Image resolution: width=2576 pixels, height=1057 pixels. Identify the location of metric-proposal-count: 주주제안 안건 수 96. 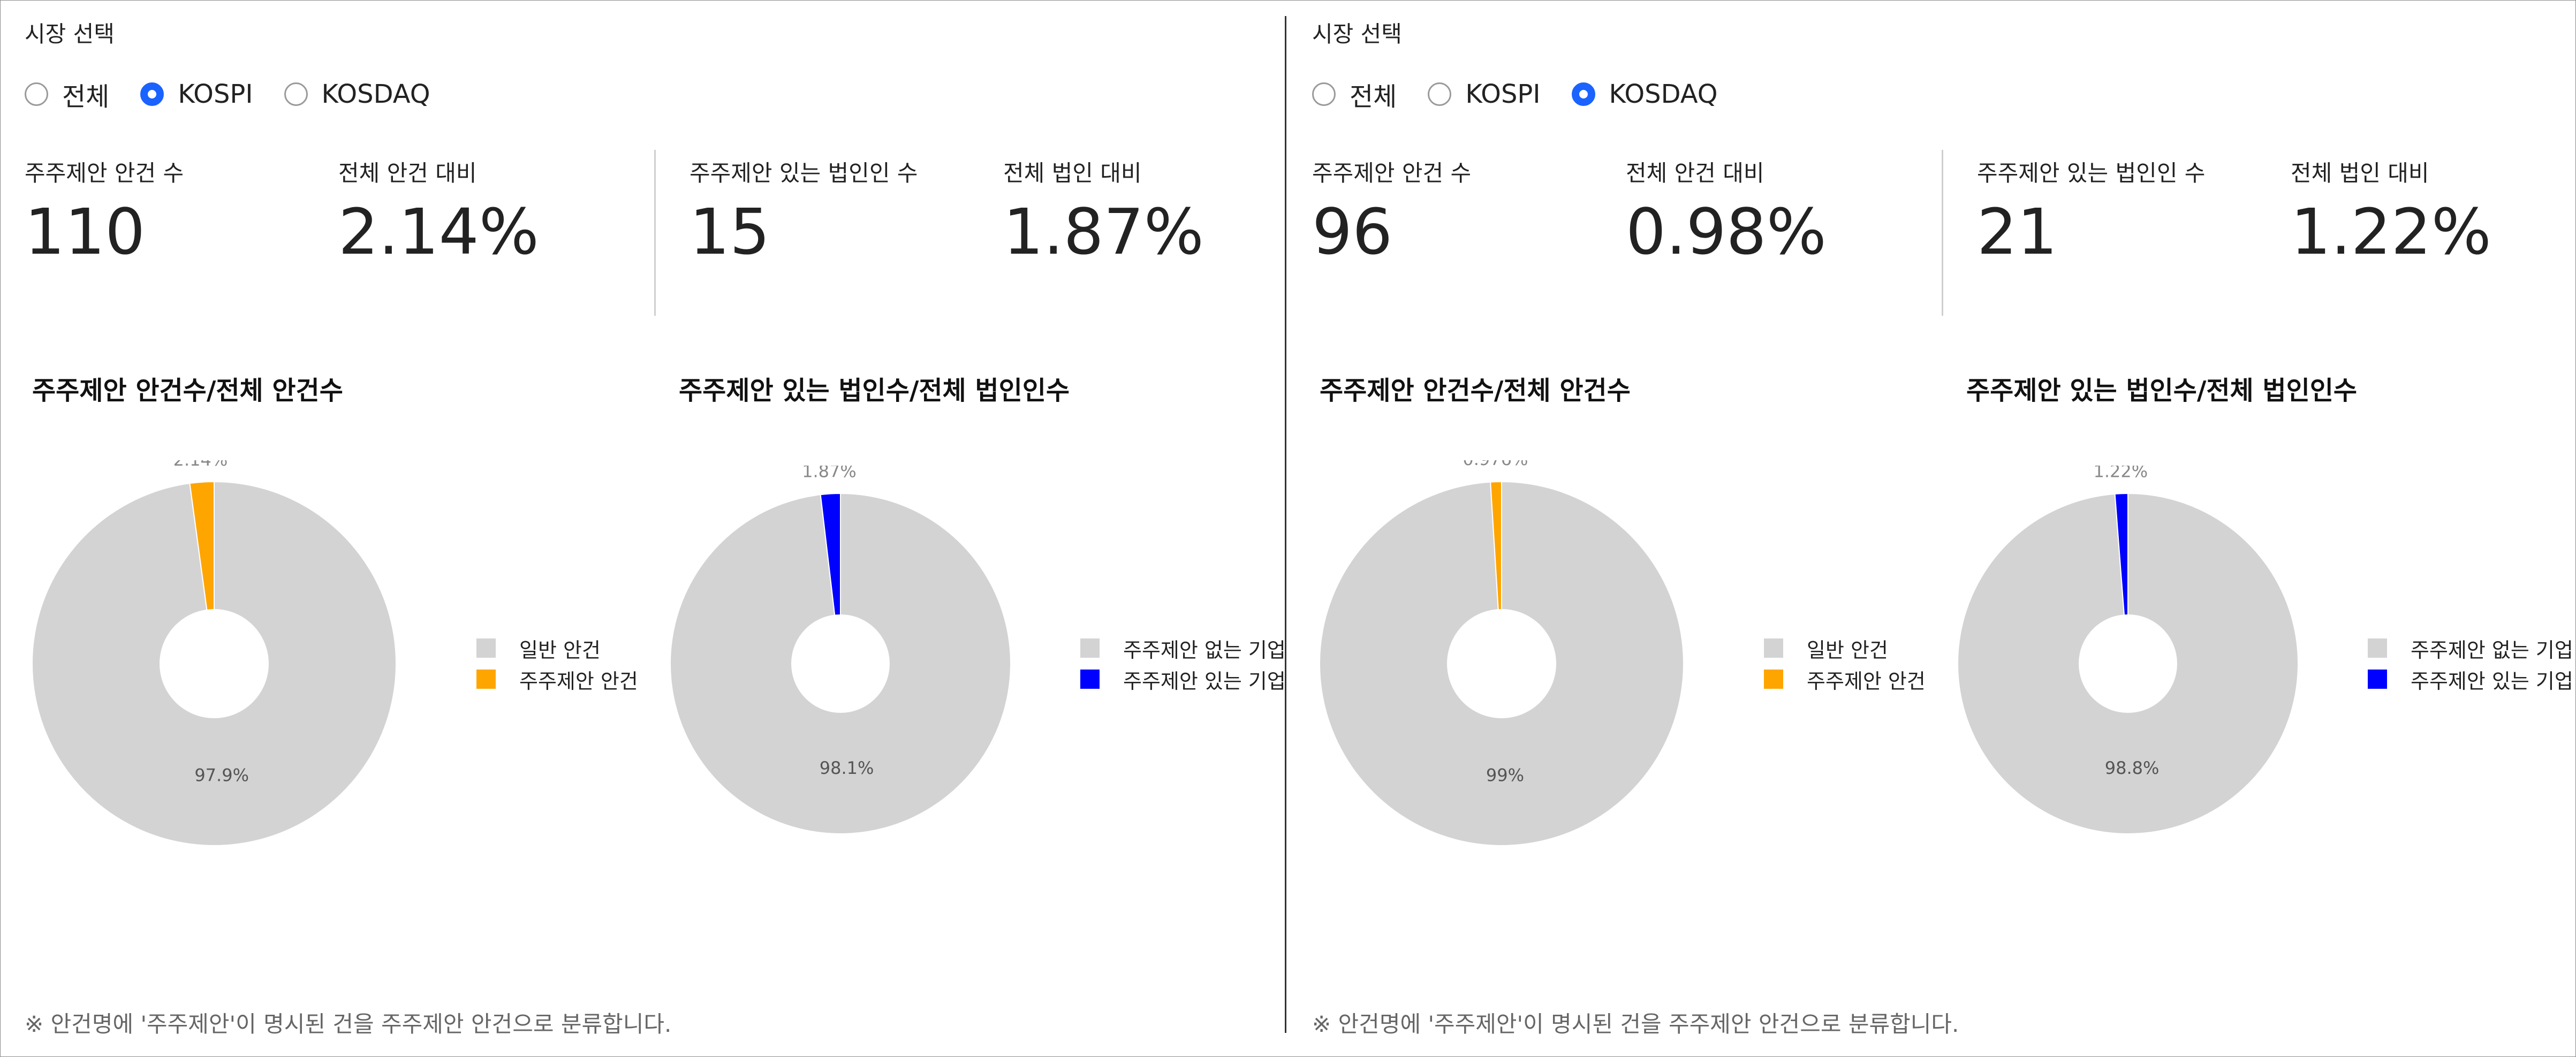
(1391, 212).